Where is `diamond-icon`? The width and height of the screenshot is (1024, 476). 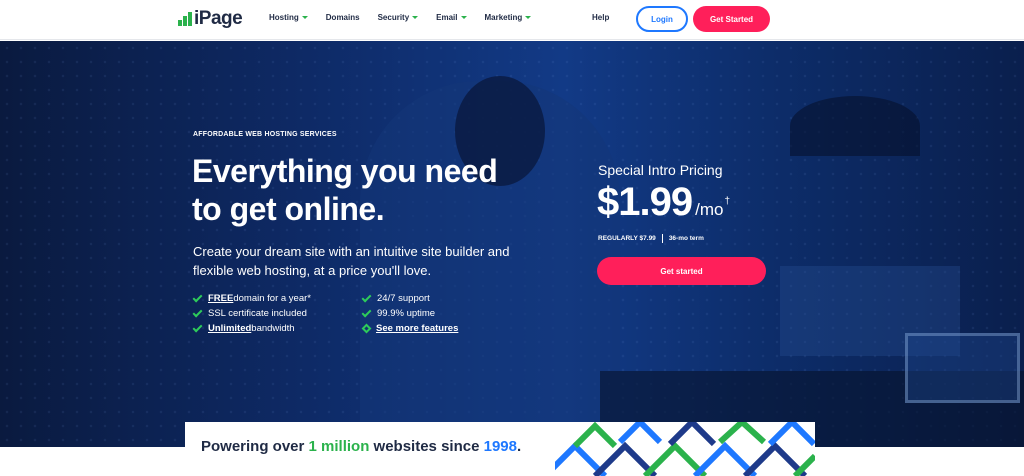
diamond-icon is located at coordinates (366, 328).